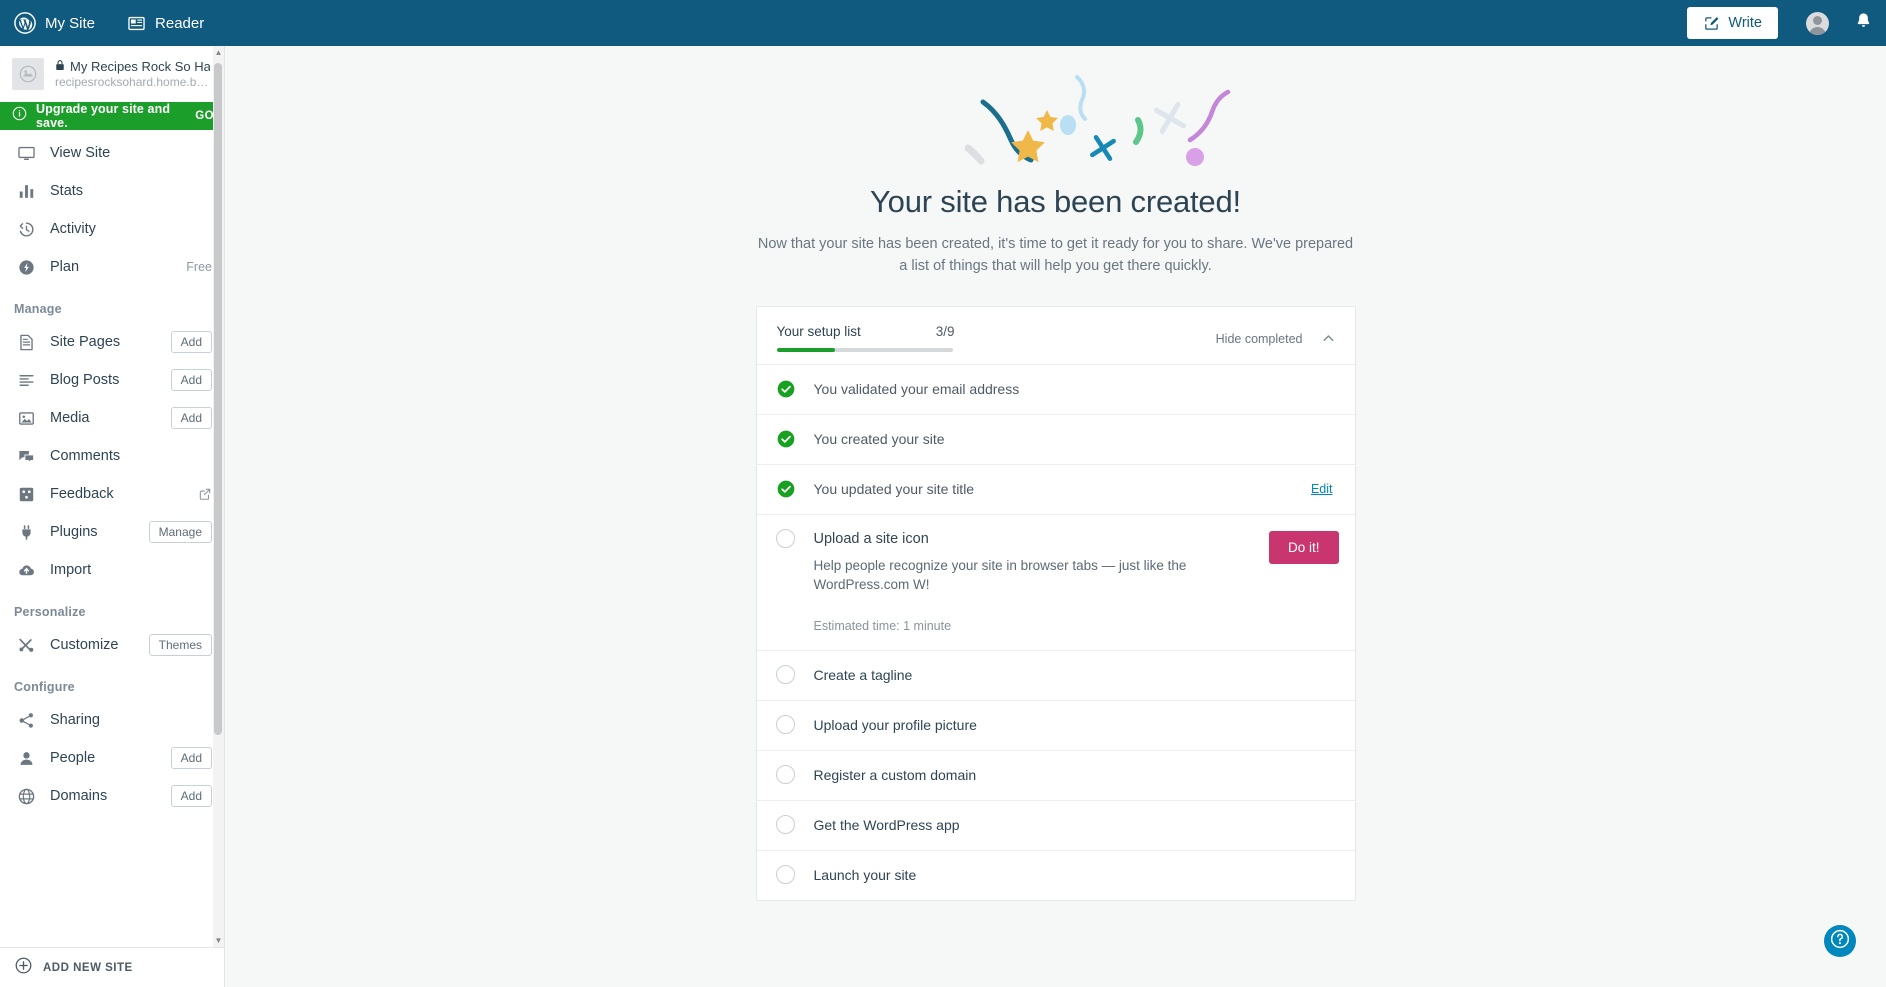 This screenshot has width=1886, height=987. Describe the element at coordinates (205, 494) in the screenshot. I see `external-link-icon` at that location.